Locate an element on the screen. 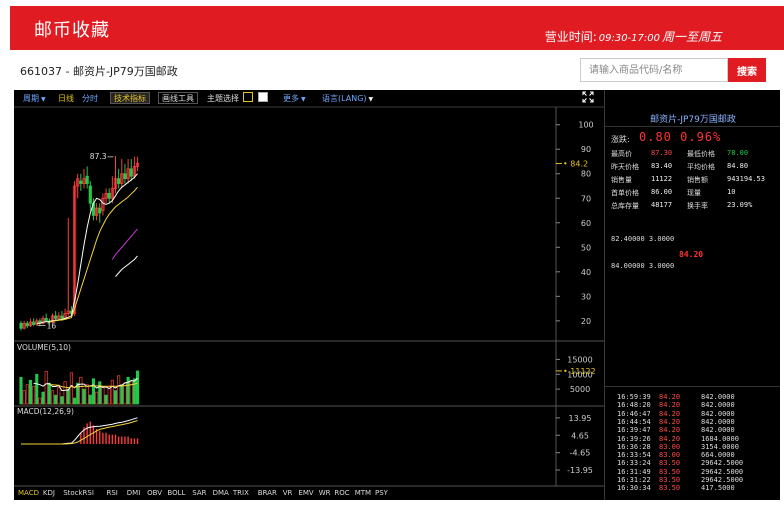  stat-value: 48177 is located at coordinates (662, 205).